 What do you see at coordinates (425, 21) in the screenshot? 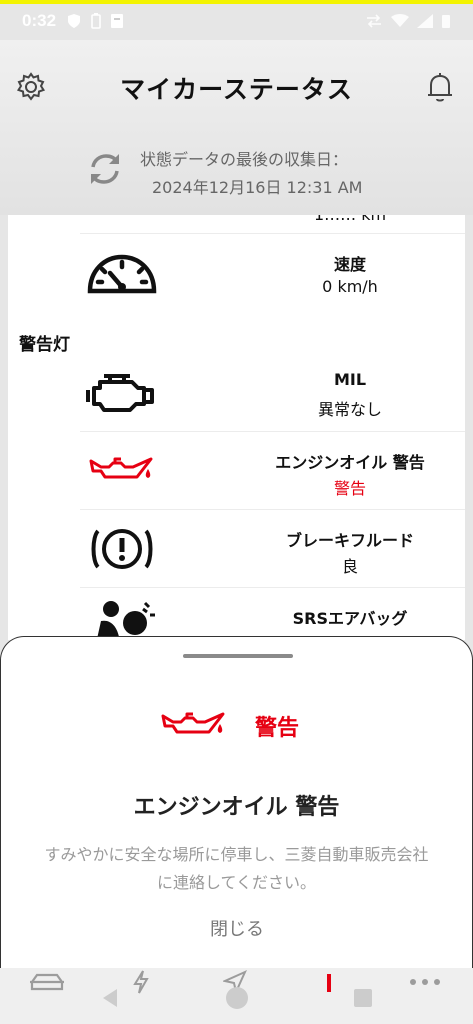
I see `signal-icon` at bounding box center [425, 21].